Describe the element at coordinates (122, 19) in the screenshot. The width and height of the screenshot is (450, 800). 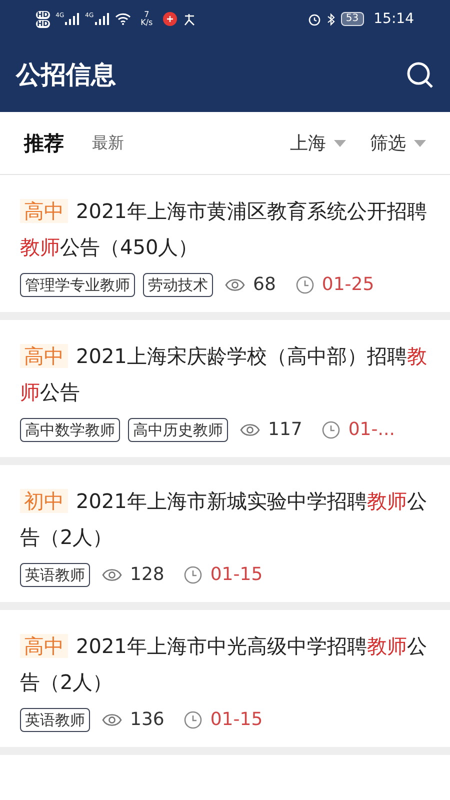
I see `wifi-icon` at that location.